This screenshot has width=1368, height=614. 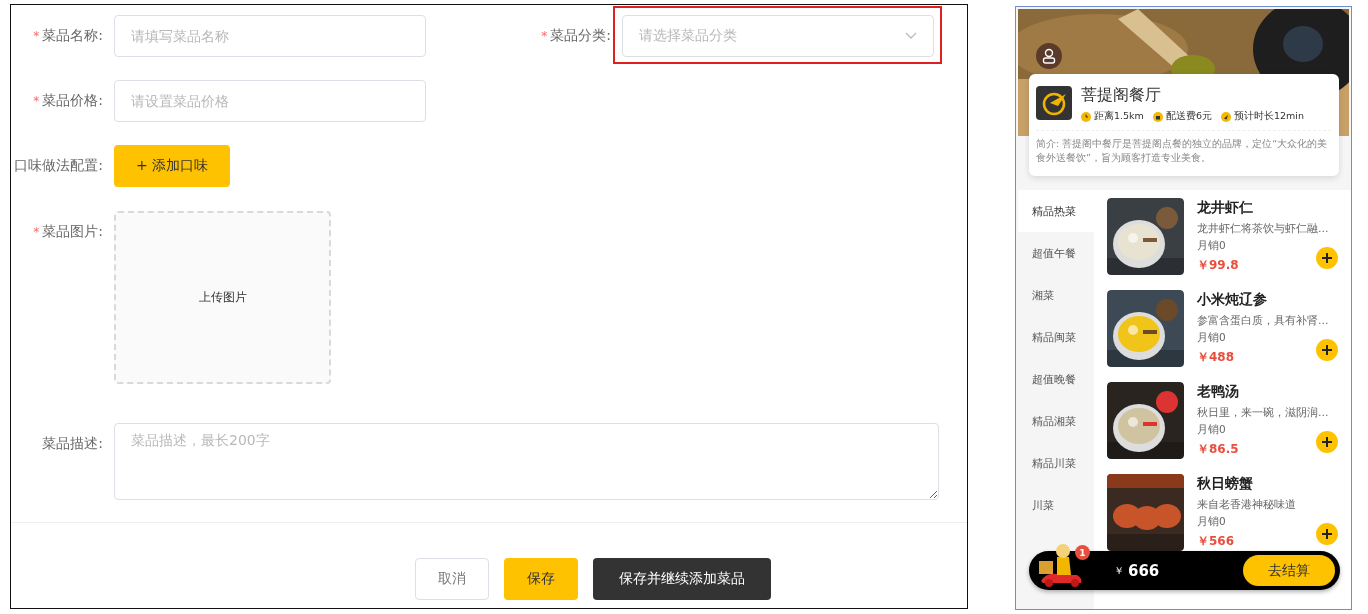 I want to click on chevron-down-icon, so click(x=911, y=36).